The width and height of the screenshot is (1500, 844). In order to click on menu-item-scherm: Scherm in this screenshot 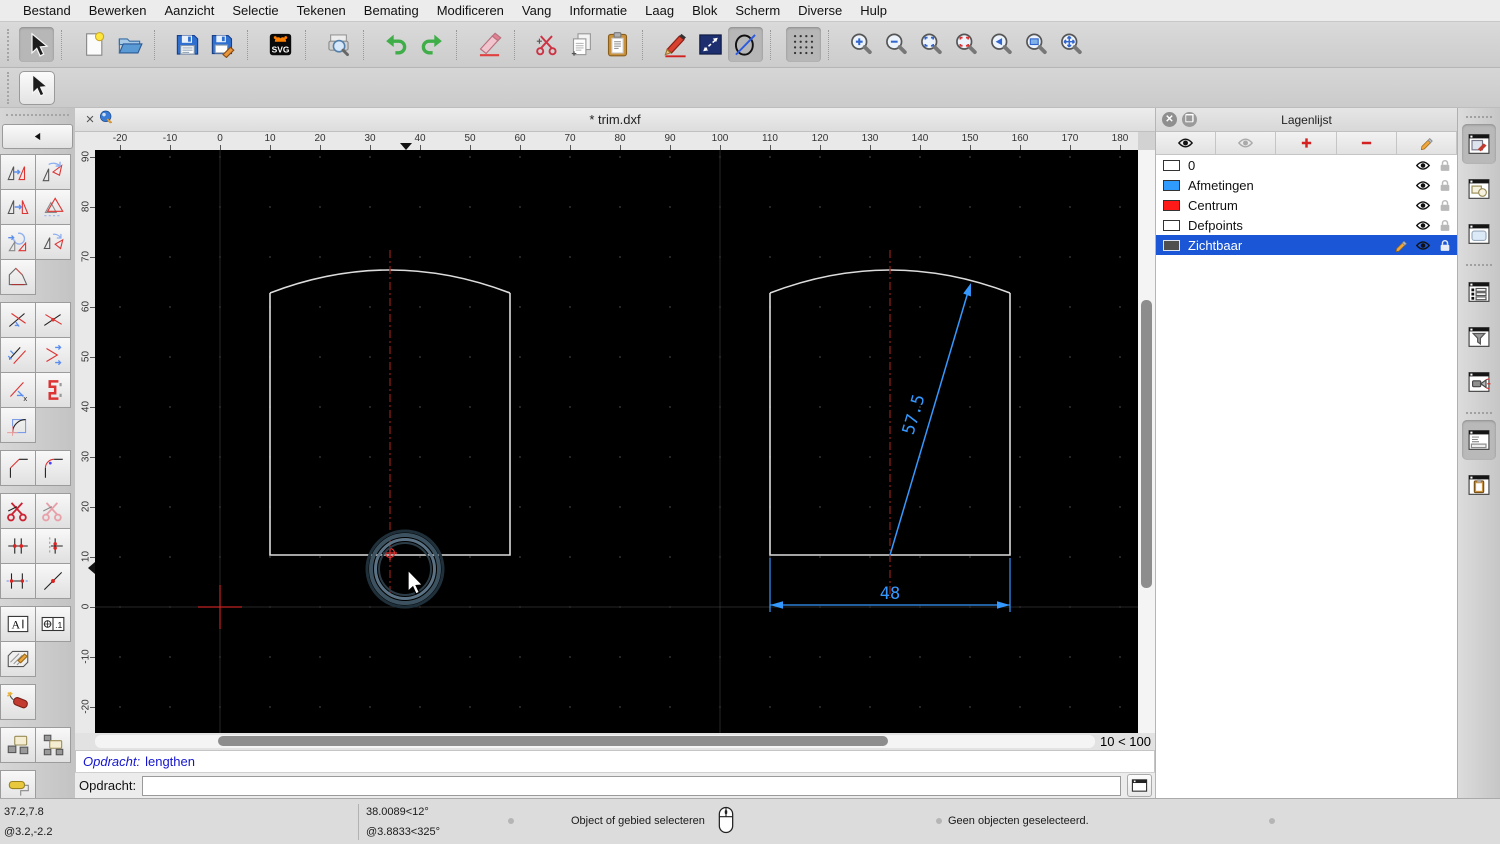, I will do `click(757, 10)`.